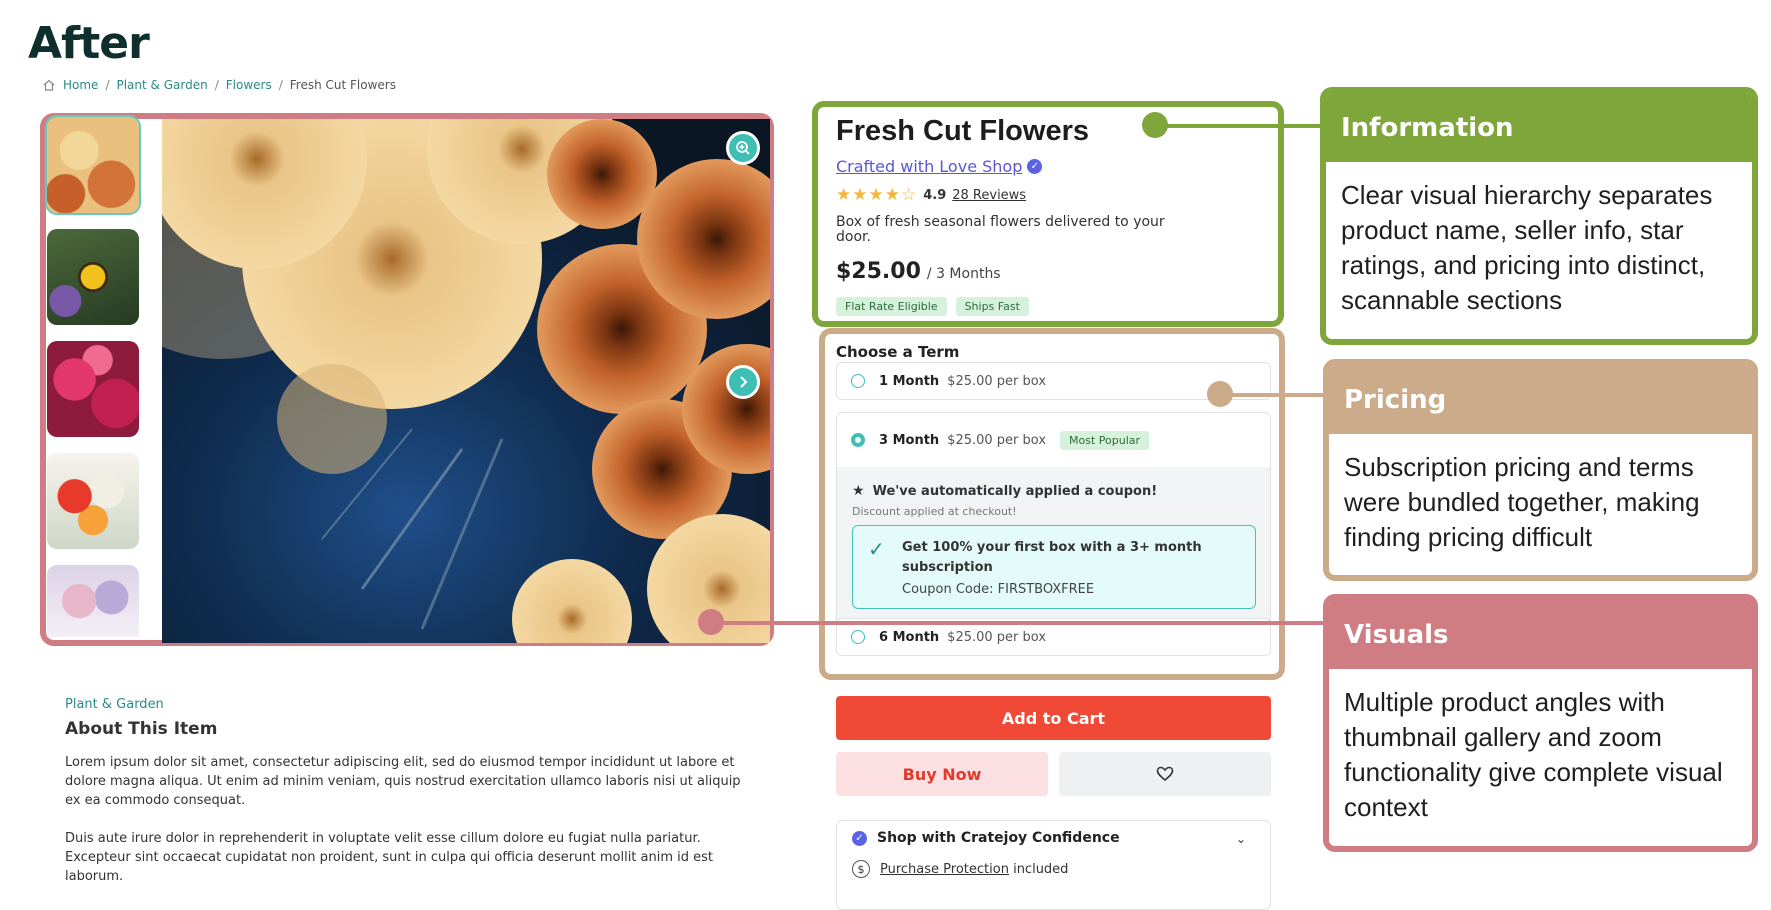  What do you see at coordinates (876, 549) in the screenshot?
I see `check-icon: ✓` at bounding box center [876, 549].